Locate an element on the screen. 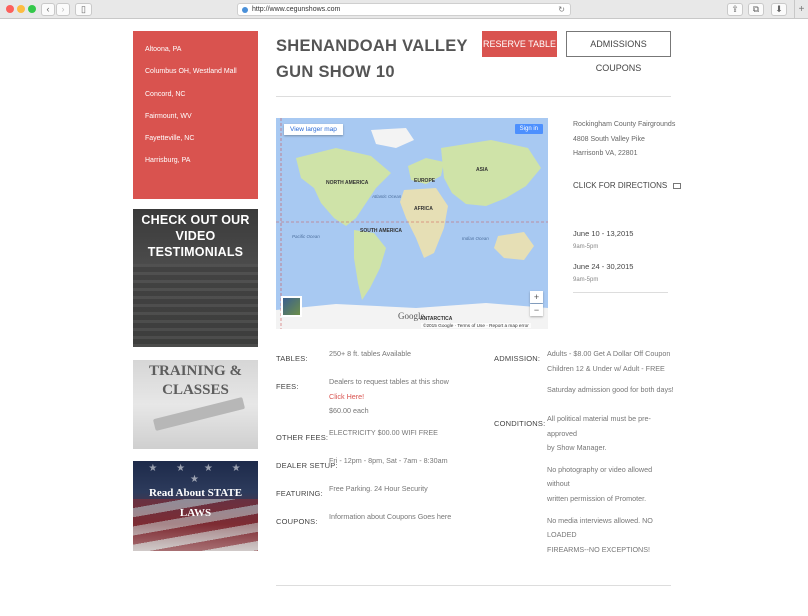 This screenshot has height=616, width=808. chevron-left-icon: ‹ is located at coordinates (48, 9).